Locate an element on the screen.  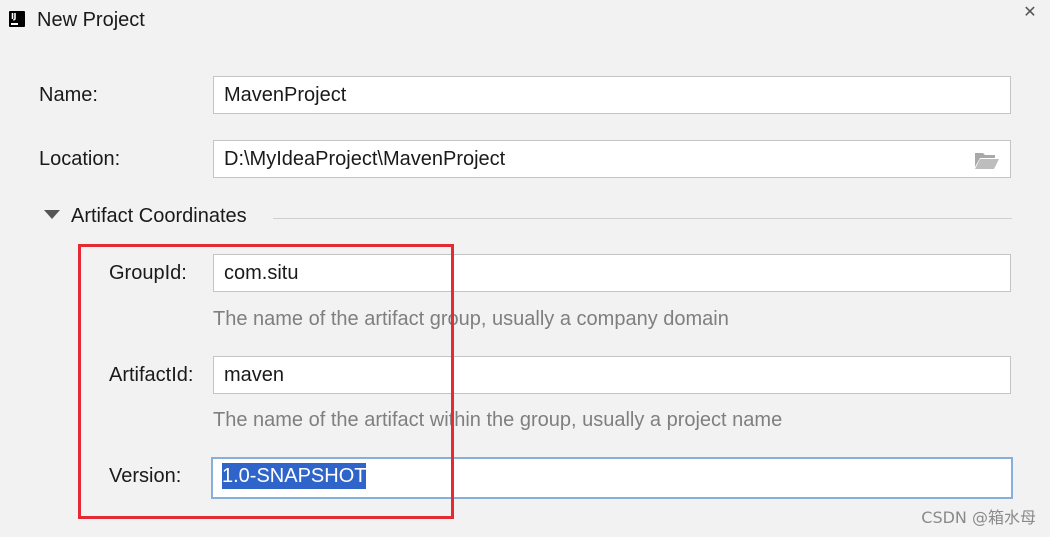
folder-open-icon is located at coordinates (987, 160).